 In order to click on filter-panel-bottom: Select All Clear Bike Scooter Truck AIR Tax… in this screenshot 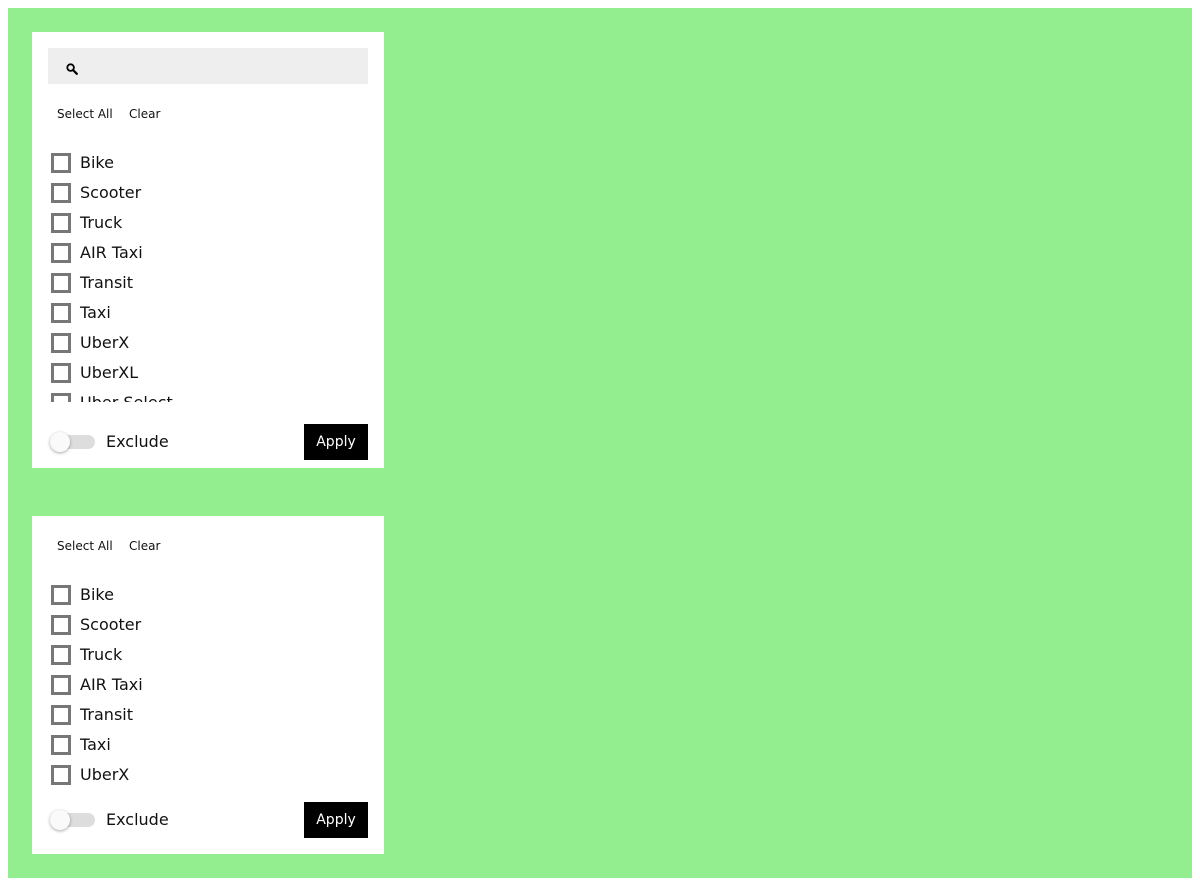, I will do `click(208, 685)`.